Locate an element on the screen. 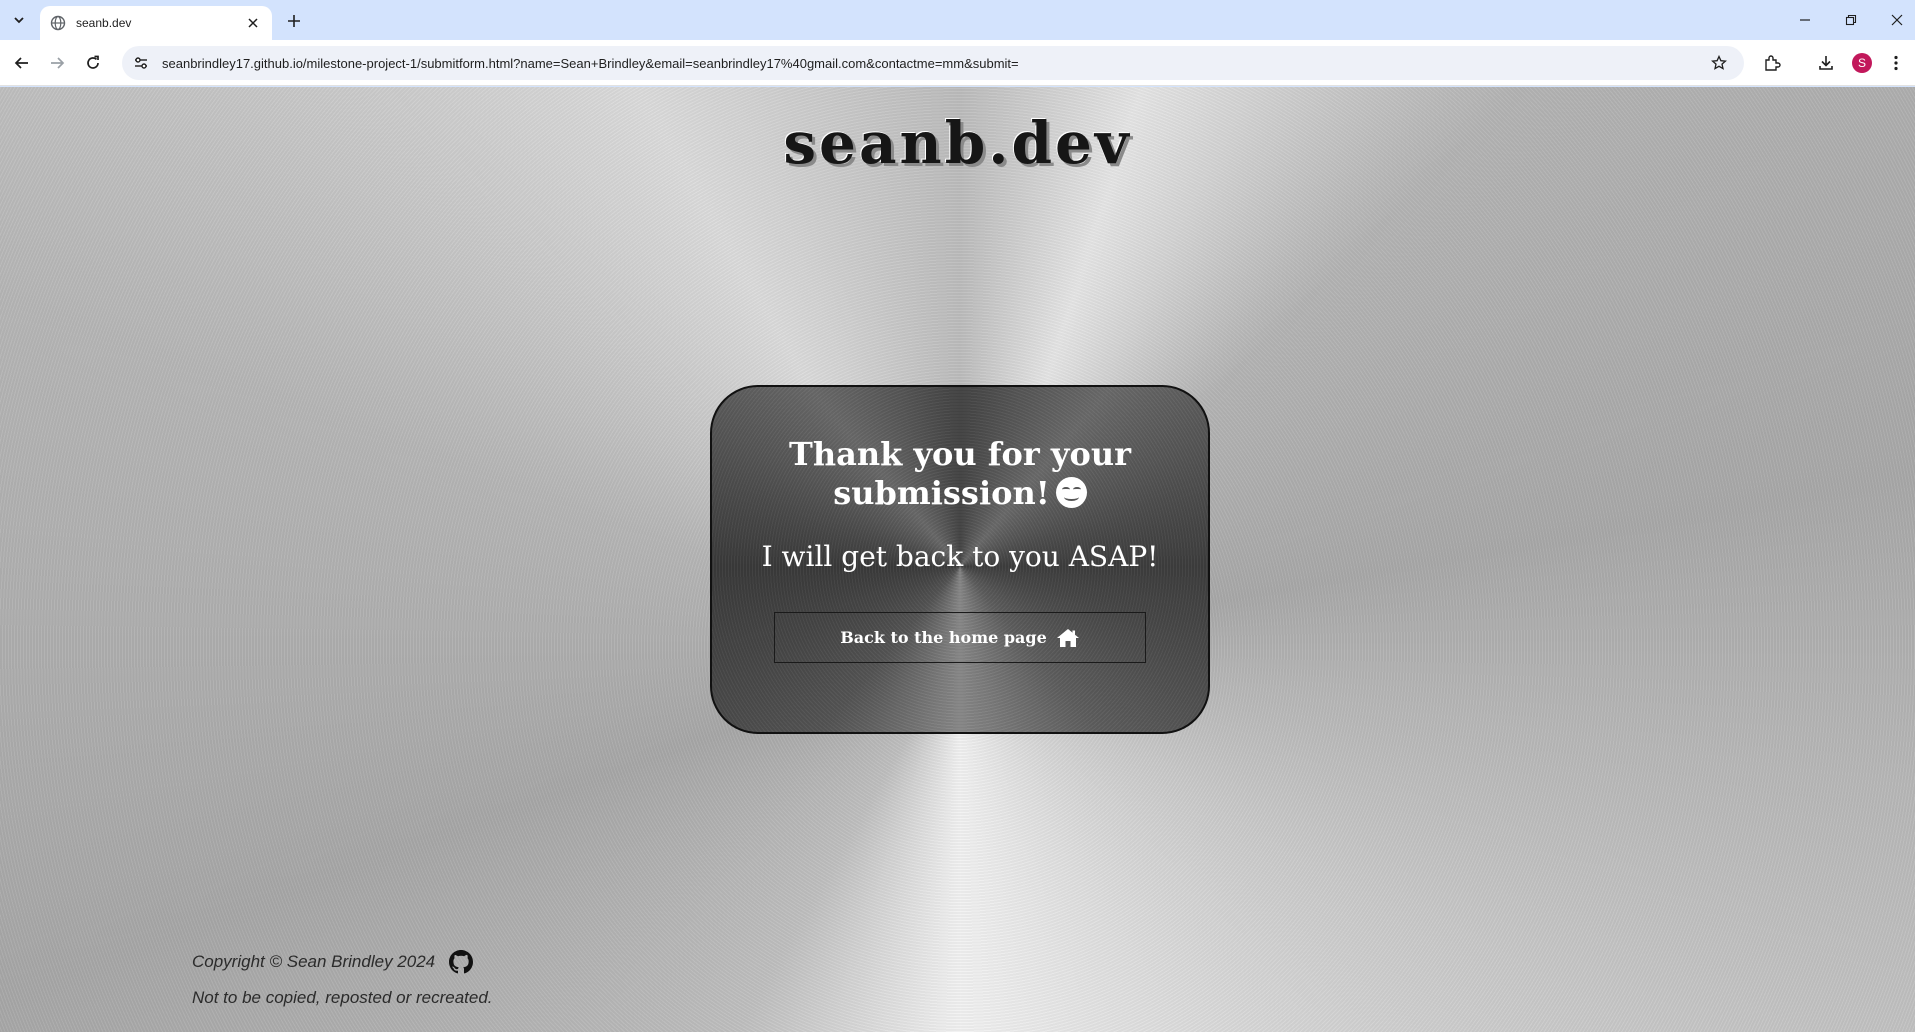 Image resolution: width=1915 pixels, height=1032 pixels. extensions-puzzle-icon is located at coordinates (1772, 63).